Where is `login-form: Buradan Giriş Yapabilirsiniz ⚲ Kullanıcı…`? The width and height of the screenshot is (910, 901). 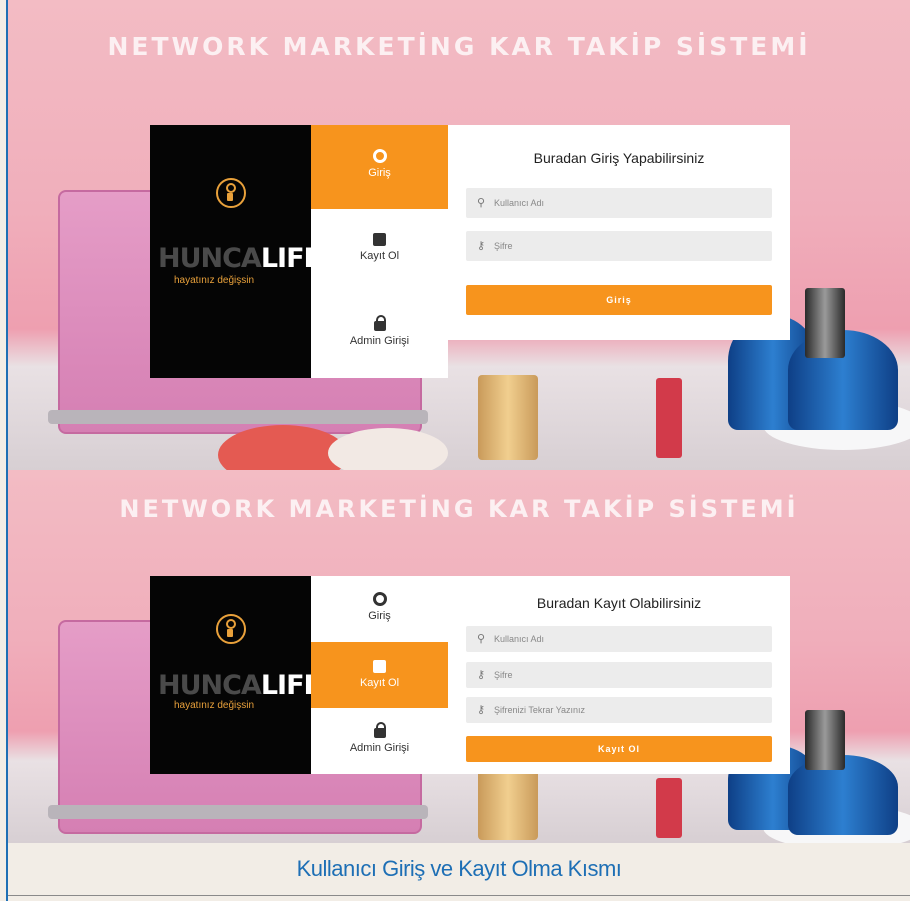
login-form: Buradan Giriş Yapabilirsiniz ⚲ Kullanıcı… is located at coordinates (619, 232).